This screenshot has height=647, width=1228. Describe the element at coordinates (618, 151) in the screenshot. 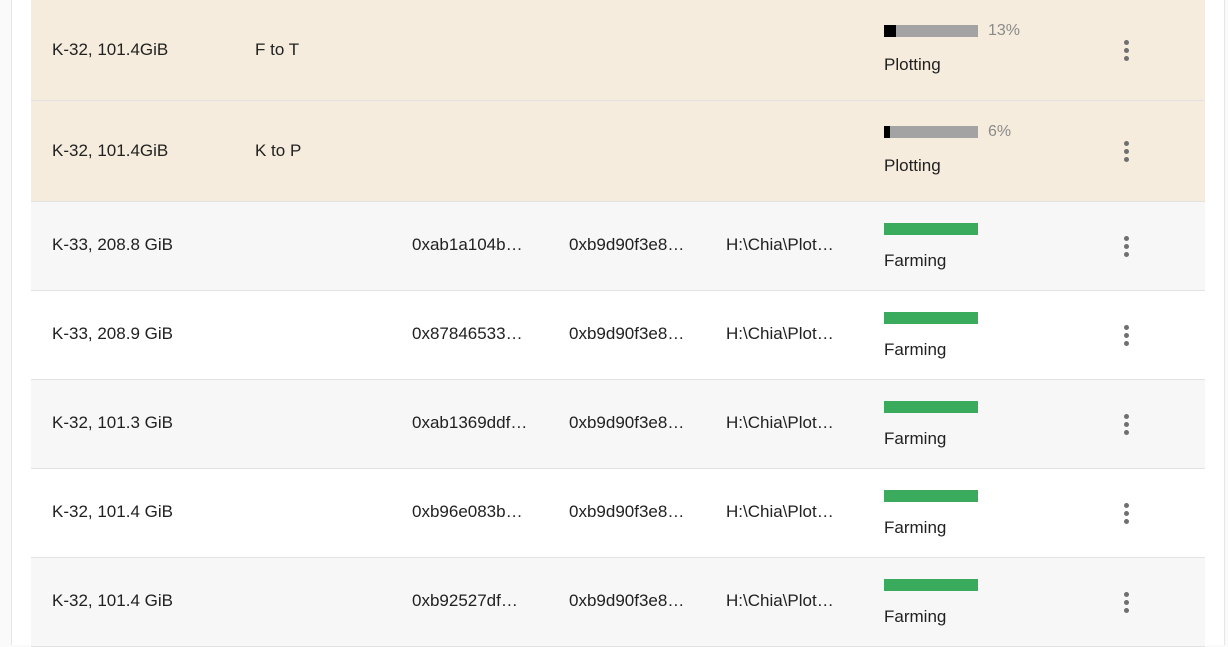

I see `plot-row: K-32, 101.4GiB K to P 6% Plotting` at that location.